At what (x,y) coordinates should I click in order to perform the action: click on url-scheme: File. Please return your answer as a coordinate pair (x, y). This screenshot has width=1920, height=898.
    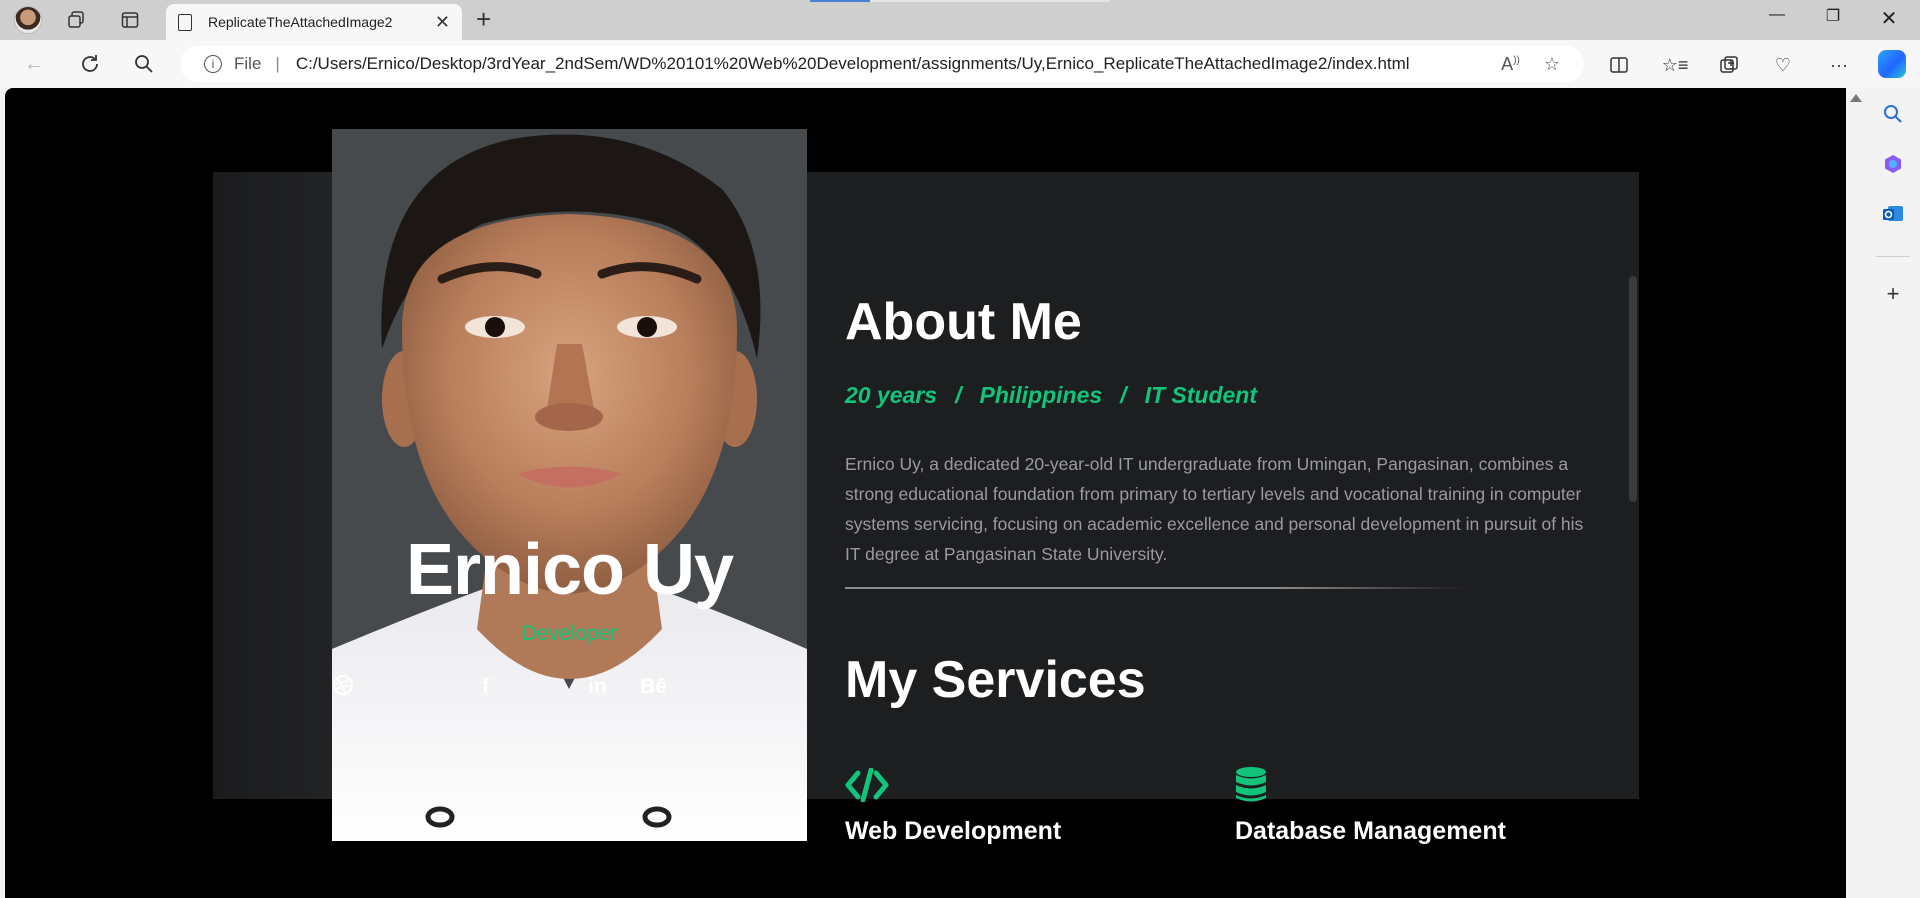
    Looking at the image, I should click on (248, 63).